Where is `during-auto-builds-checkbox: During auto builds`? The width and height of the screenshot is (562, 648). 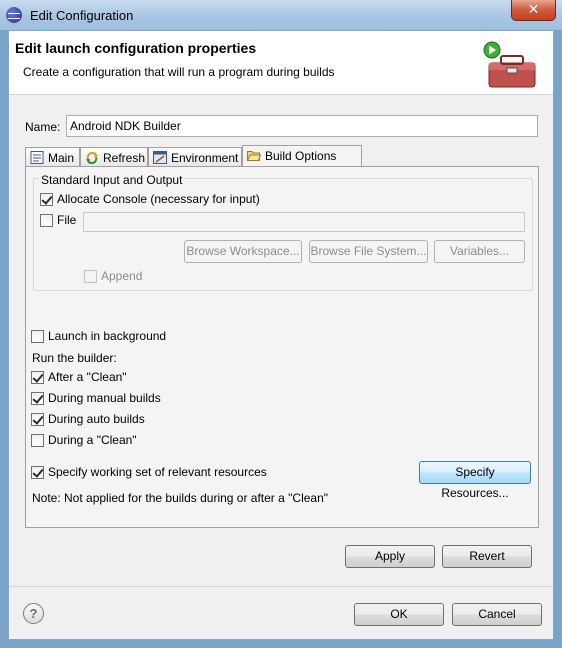 during-auto-builds-checkbox: During auto builds is located at coordinates (88, 419).